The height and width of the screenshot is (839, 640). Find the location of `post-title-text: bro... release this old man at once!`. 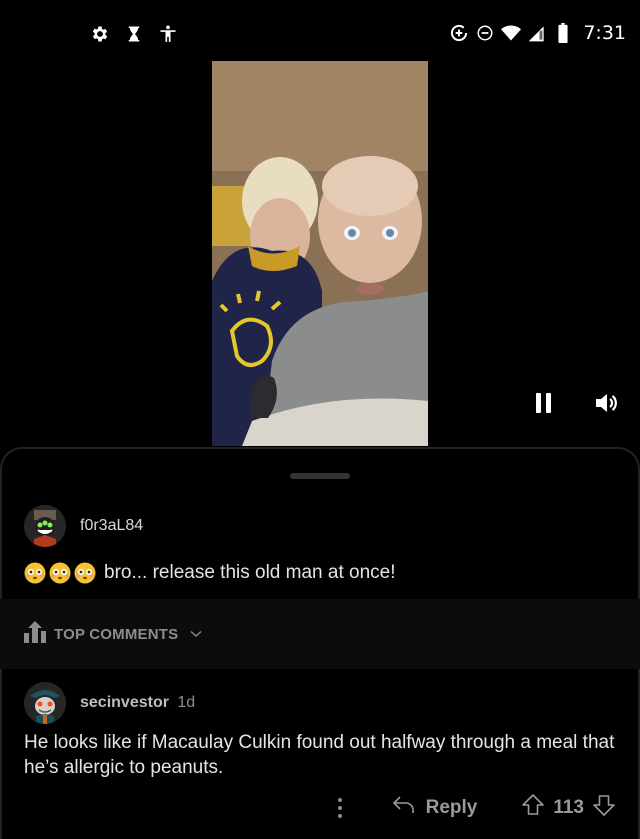

post-title-text: bro... release this old man at once! is located at coordinates (250, 572).